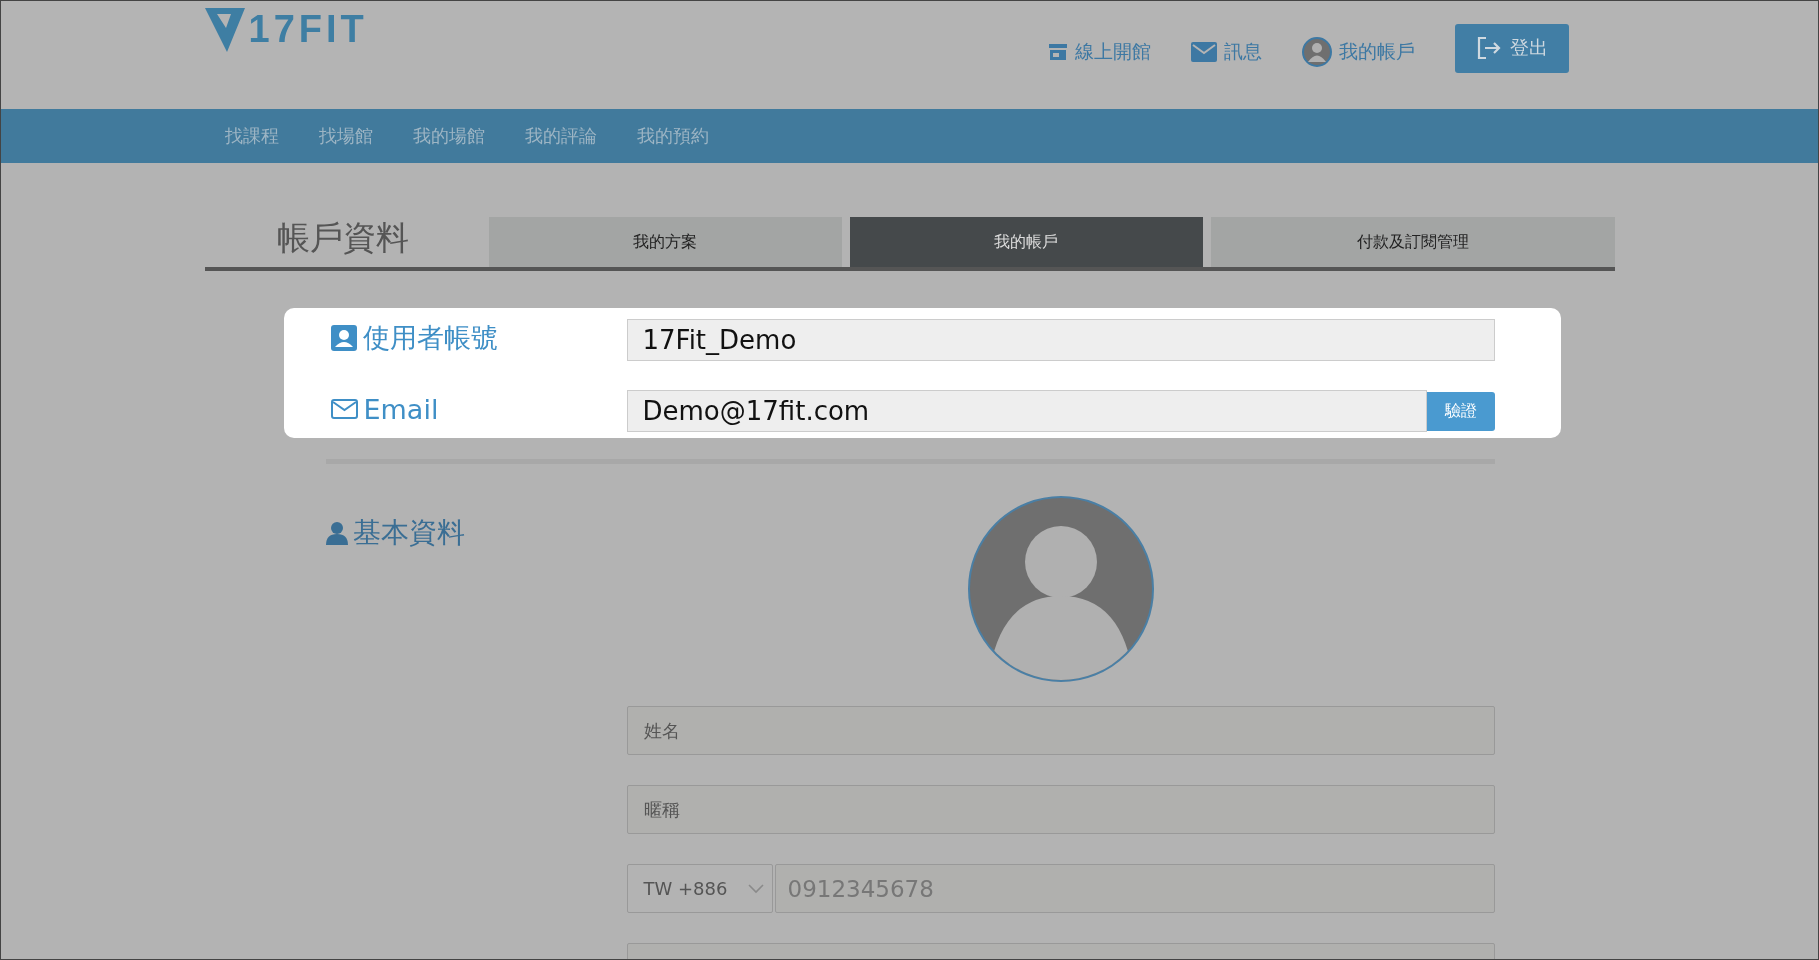  What do you see at coordinates (1057, 52) in the screenshot?
I see `store-icon` at bounding box center [1057, 52].